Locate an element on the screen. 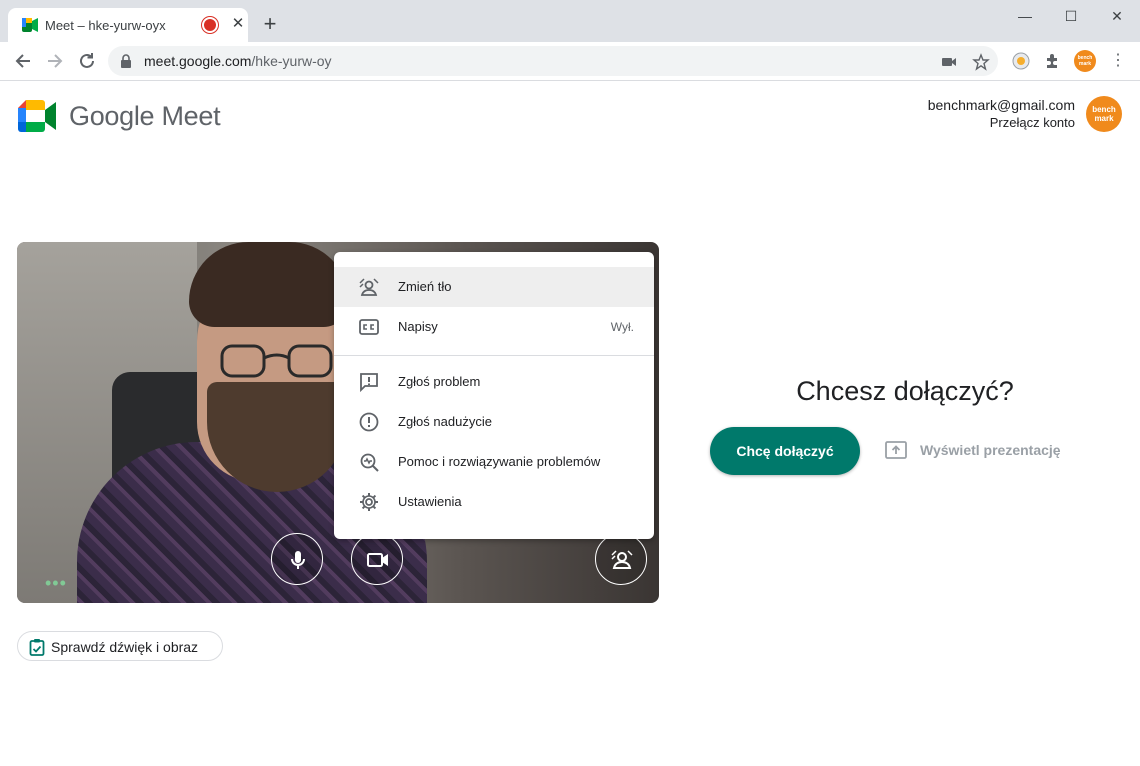 The height and width of the screenshot is (766, 1140). menu-item-report-abuse: Zgłoś nadużycie is located at coordinates (494, 422).